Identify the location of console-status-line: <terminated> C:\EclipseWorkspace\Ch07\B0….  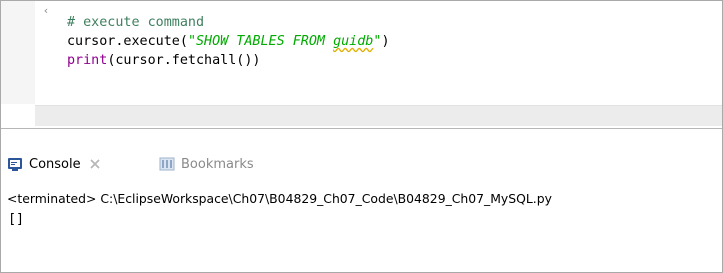
(279, 198).